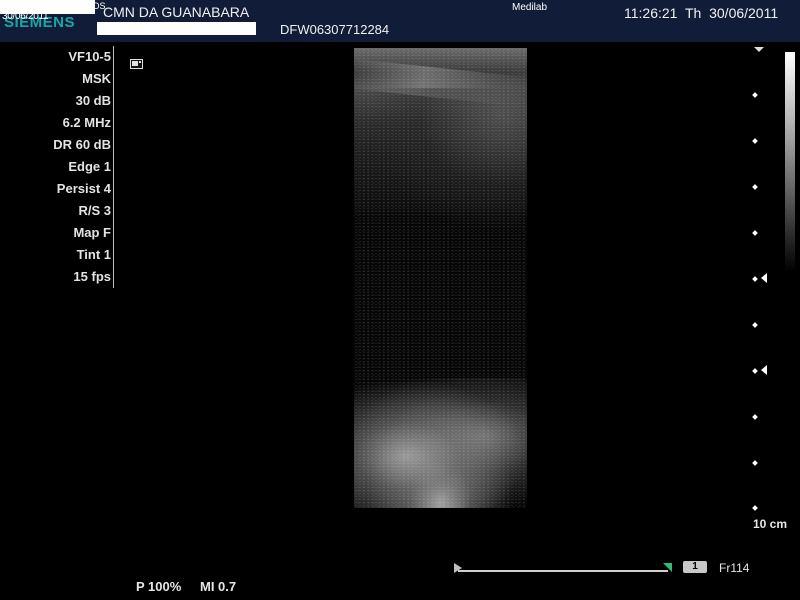 This screenshot has width=800, height=600. What do you see at coordinates (667, 567) in the screenshot?
I see `cine-end-icon` at bounding box center [667, 567].